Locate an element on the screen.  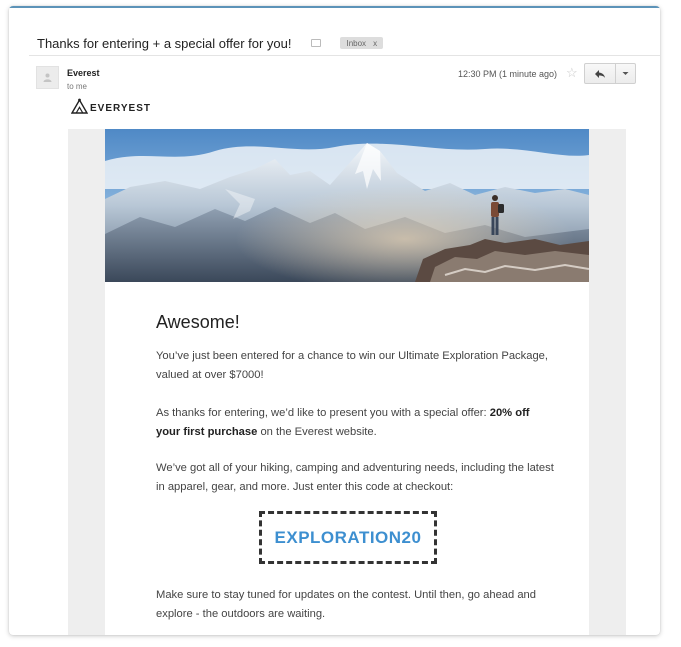
inbox-label-chip: Inbox x is located at coordinates (362, 43).